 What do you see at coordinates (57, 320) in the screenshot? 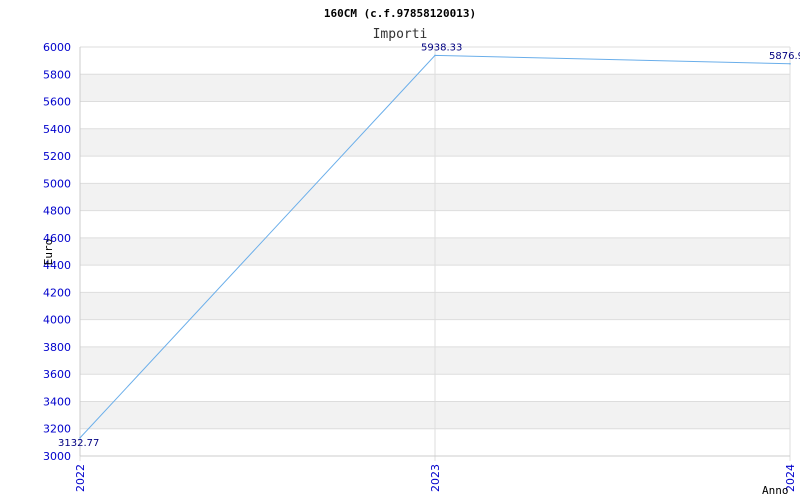
I see `y-tick-label: 4000` at bounding box center [57, 320].